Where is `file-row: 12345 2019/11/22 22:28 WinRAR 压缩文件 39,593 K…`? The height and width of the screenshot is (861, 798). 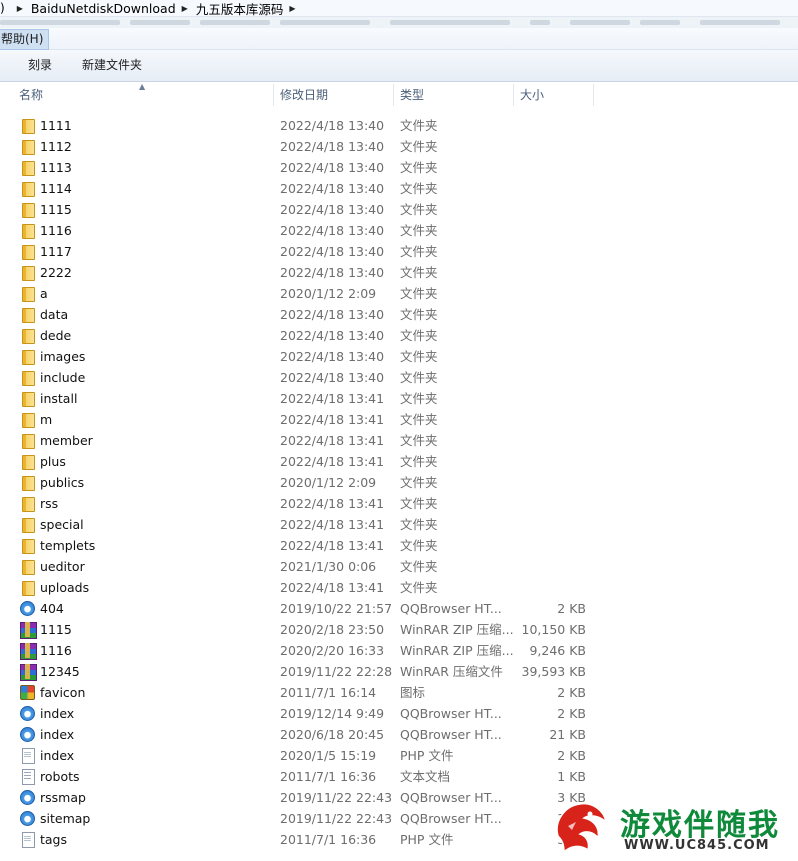 file-row: 12345 2019/11/22 22:28 WinRAR 压缩文件 39,593 K… is located at coordinates (399, 671).